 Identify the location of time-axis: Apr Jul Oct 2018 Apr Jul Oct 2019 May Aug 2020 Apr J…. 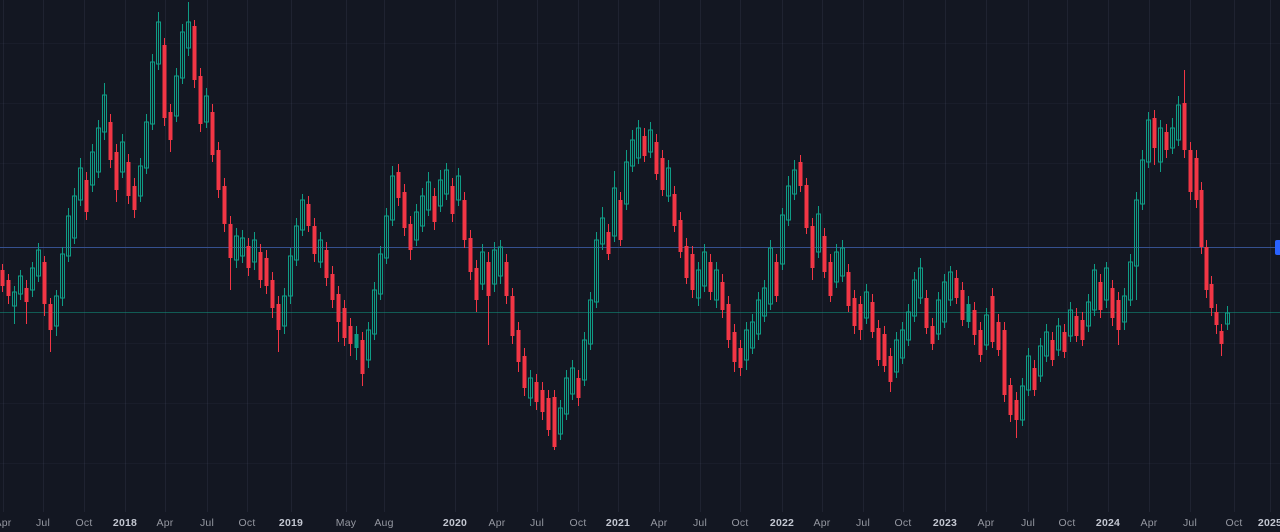
(640, 523).